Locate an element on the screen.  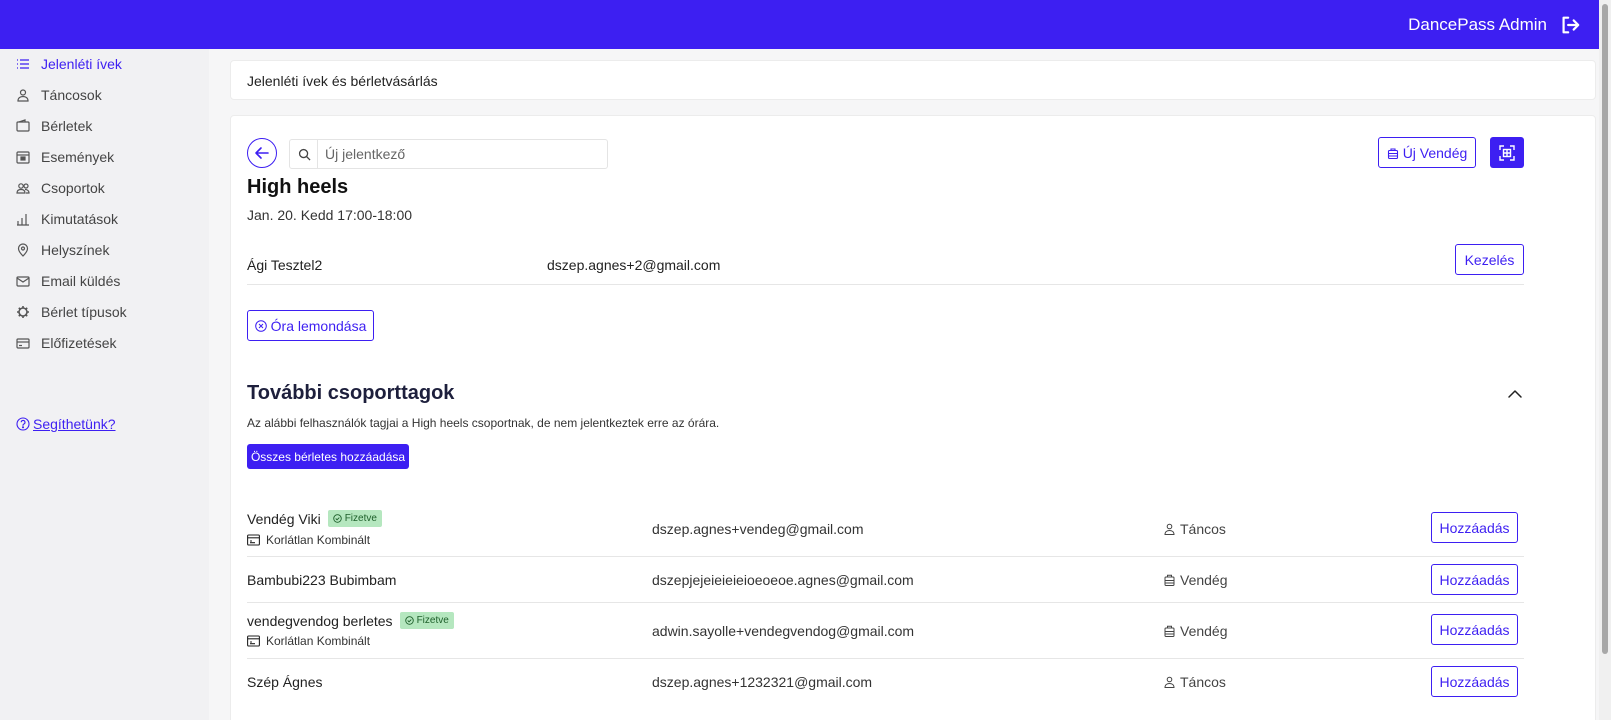
sidebar-item-dancers: Táncosok is located at coordinates (59, 95).